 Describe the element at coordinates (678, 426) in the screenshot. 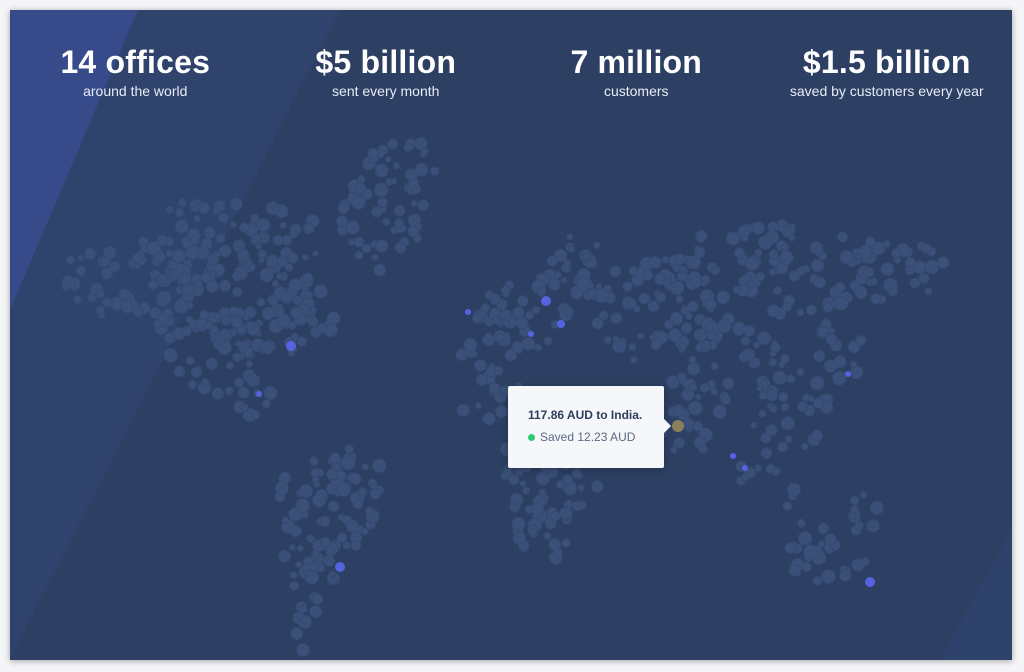

I see `active-location-dot-icon` at that location.